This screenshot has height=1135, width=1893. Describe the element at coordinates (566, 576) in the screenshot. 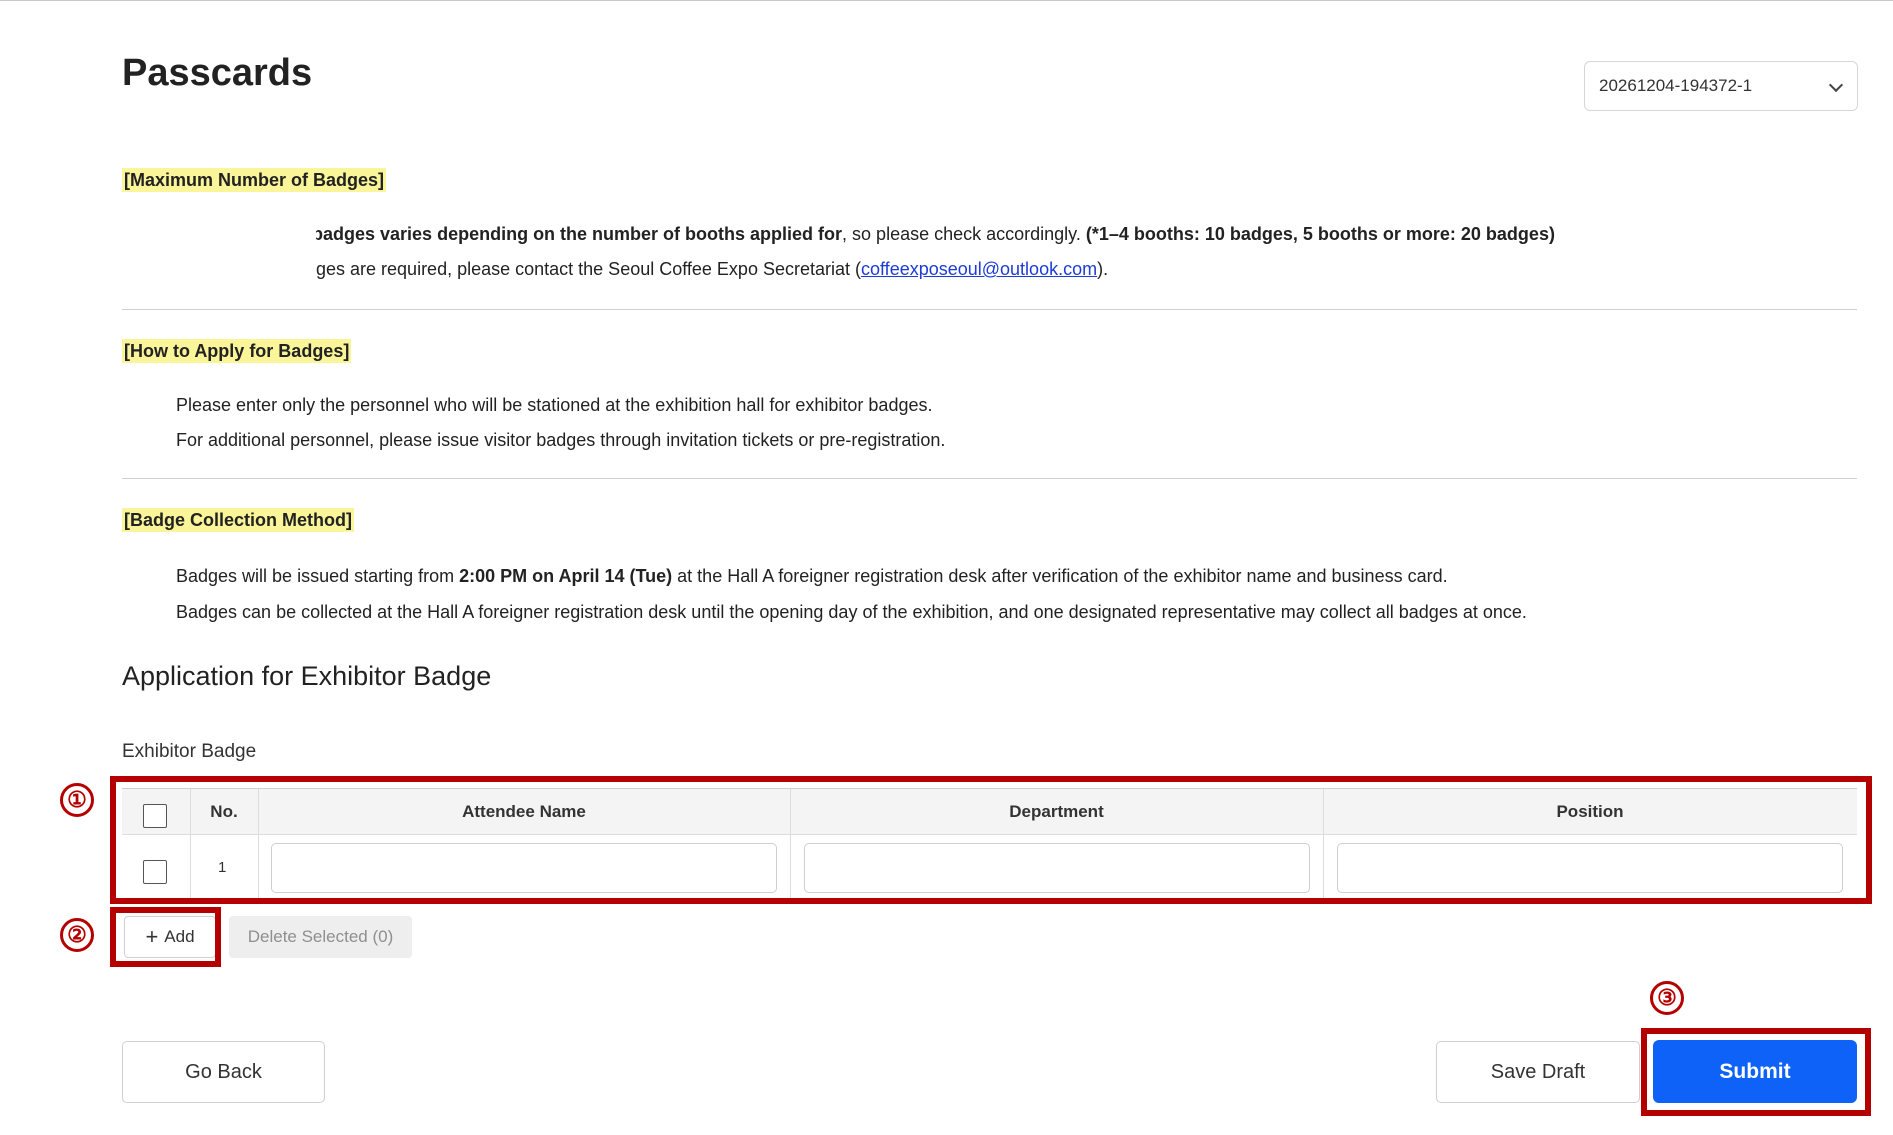

I see `collection-line1-bold: 2:00 PM on April 14 (Tue)` at that location.